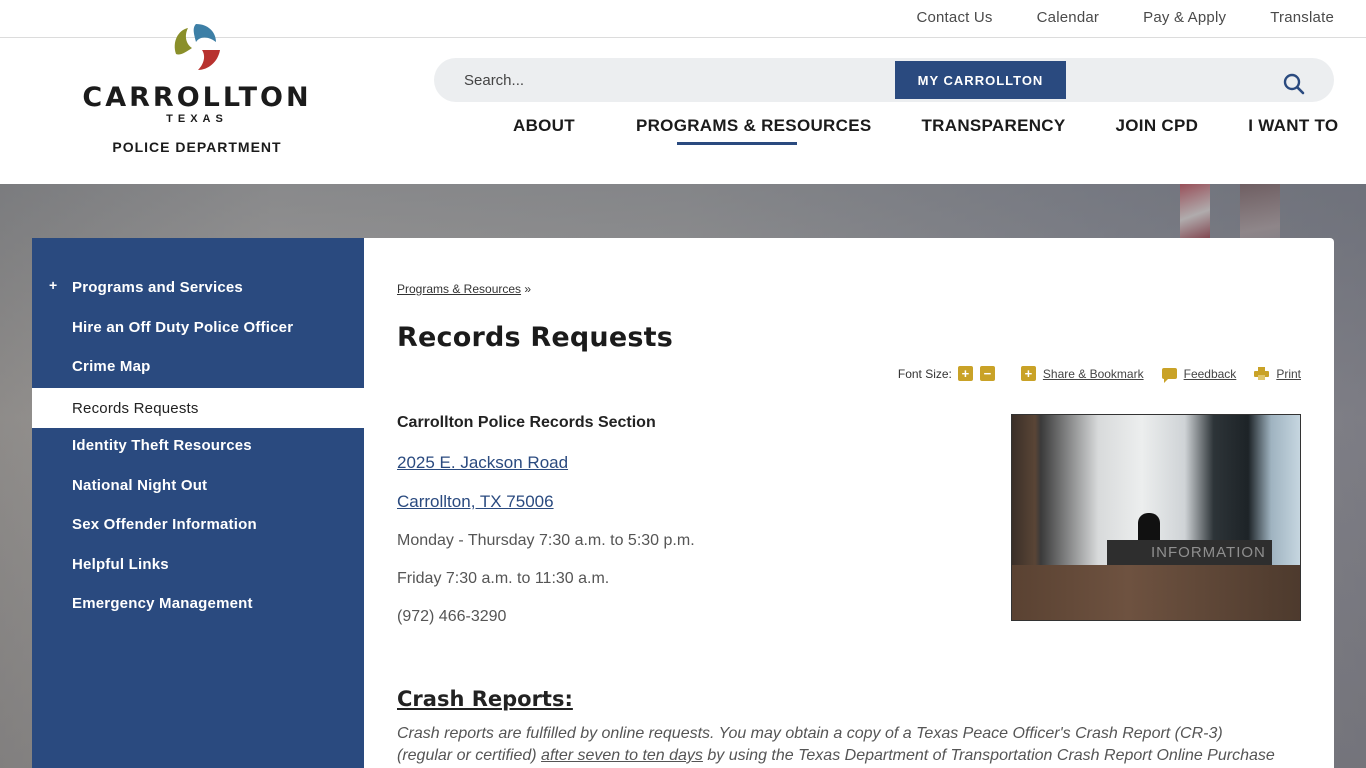 This screenshot has height=768, width=1366. What do you see at coordinates (482, 463) in the screenshot?
I see `address-street-link: 2025 E. Jackson Road` at bounding box center [482, 463].